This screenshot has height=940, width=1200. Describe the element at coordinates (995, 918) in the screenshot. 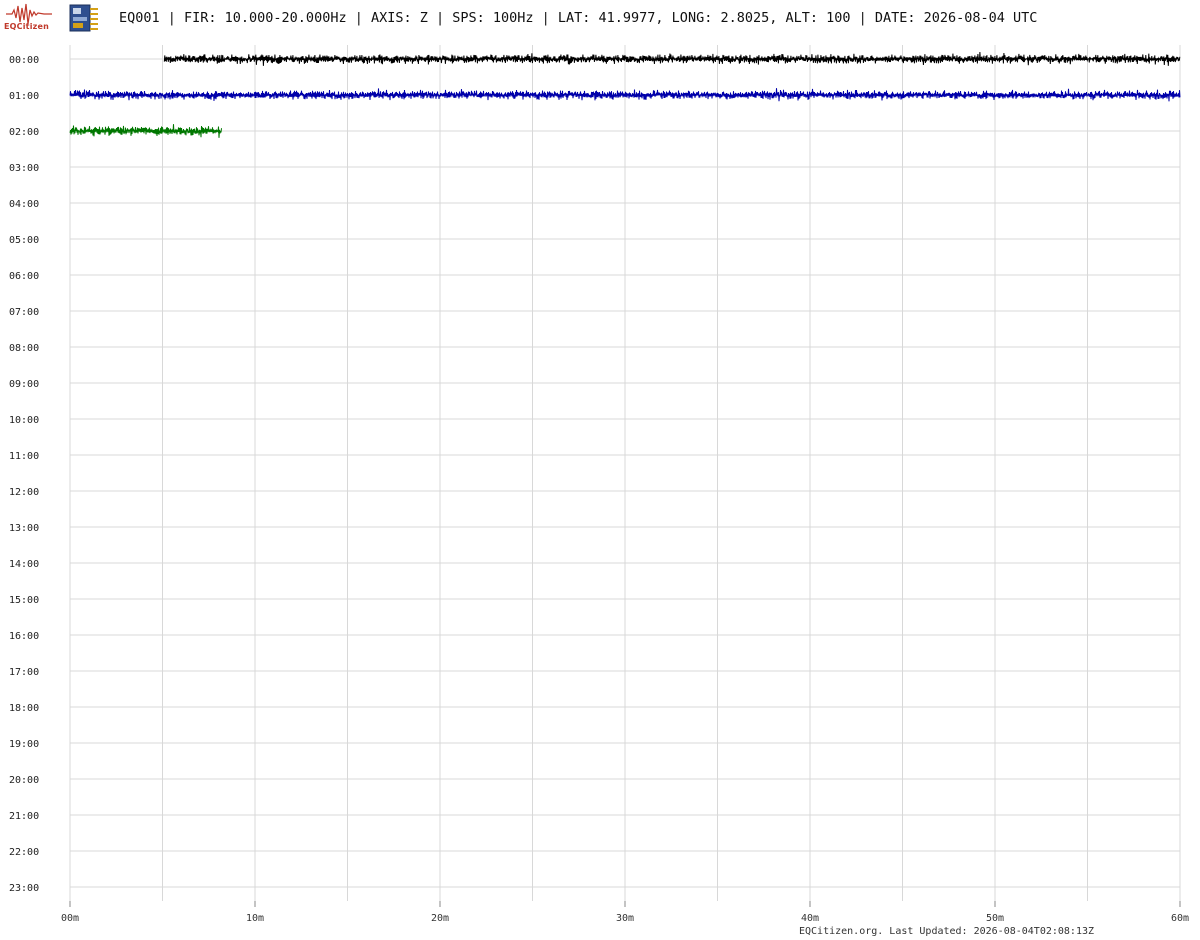

I see `x-tick-label: 50m` at that location.